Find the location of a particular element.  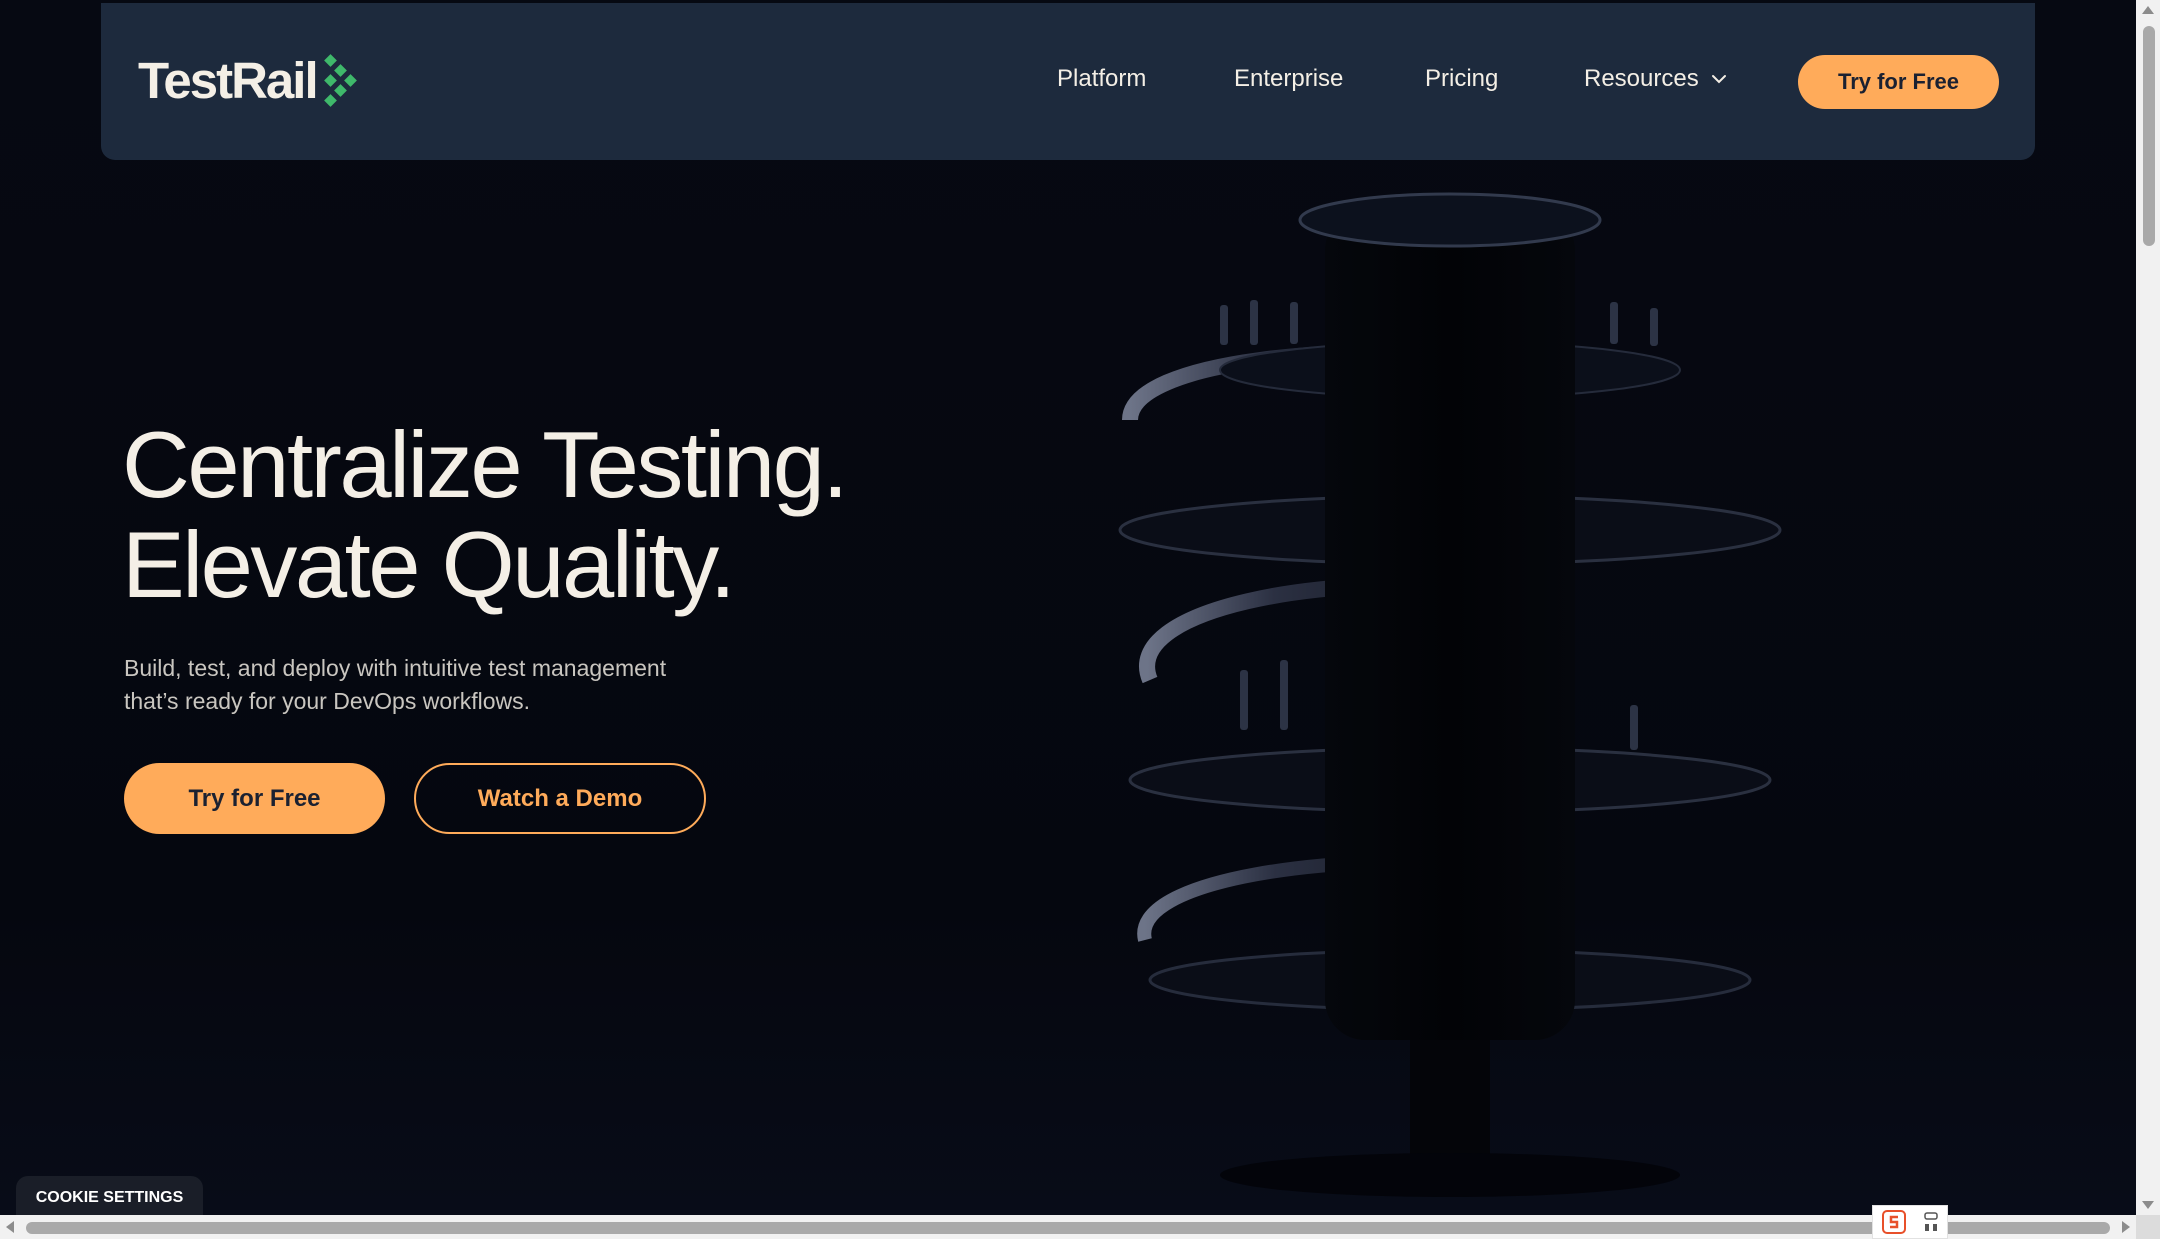

watch-demo-button: Watch a Demo is located at coordinates (560, 798).